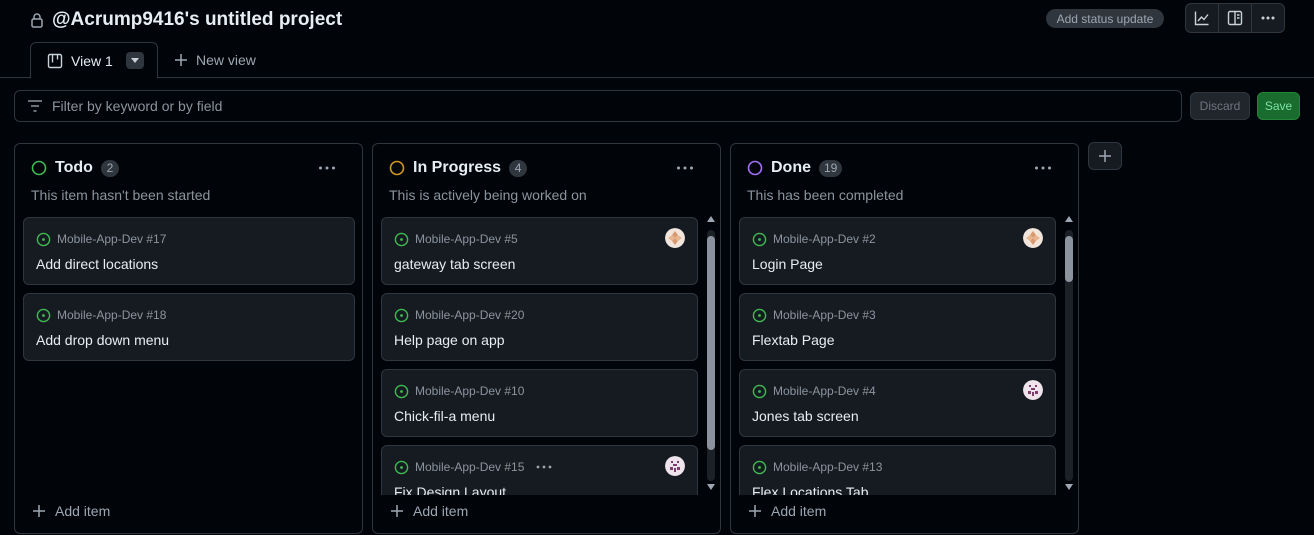 The image size is (1314, 535). Describe the element at coordinates (189, 251) in the screenshot. I see `issue-card: Mobile-App-Dev #17 Add direct locations` at that location.